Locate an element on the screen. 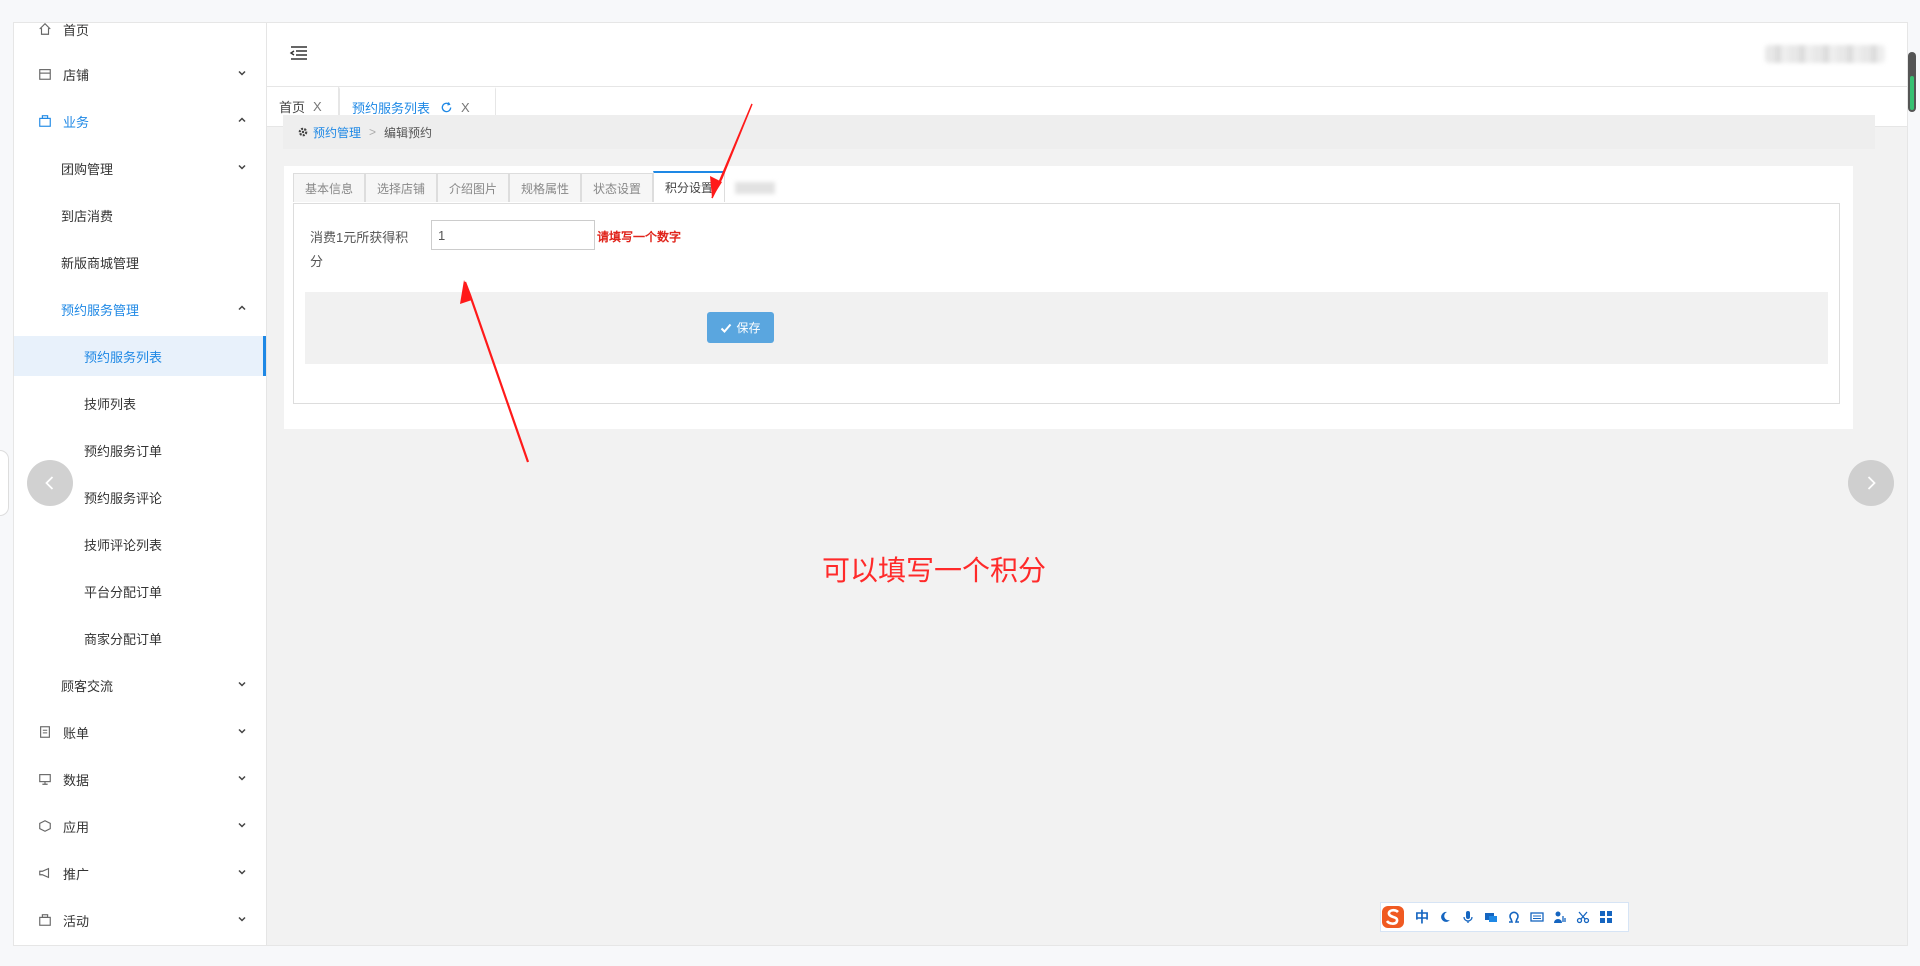  megaphone-icon is located at coordinates (45, 873).